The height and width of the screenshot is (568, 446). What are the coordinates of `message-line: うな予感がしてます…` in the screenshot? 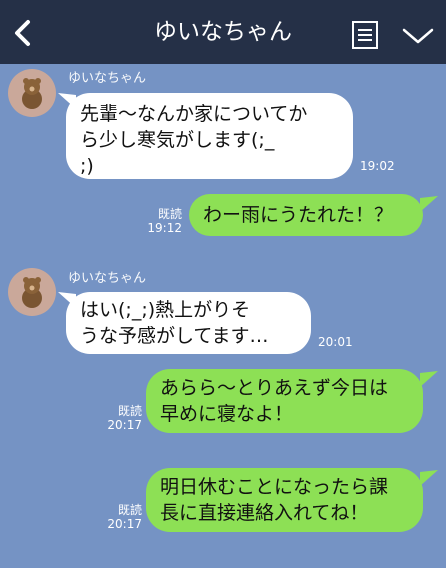 It's located at (174, 336).